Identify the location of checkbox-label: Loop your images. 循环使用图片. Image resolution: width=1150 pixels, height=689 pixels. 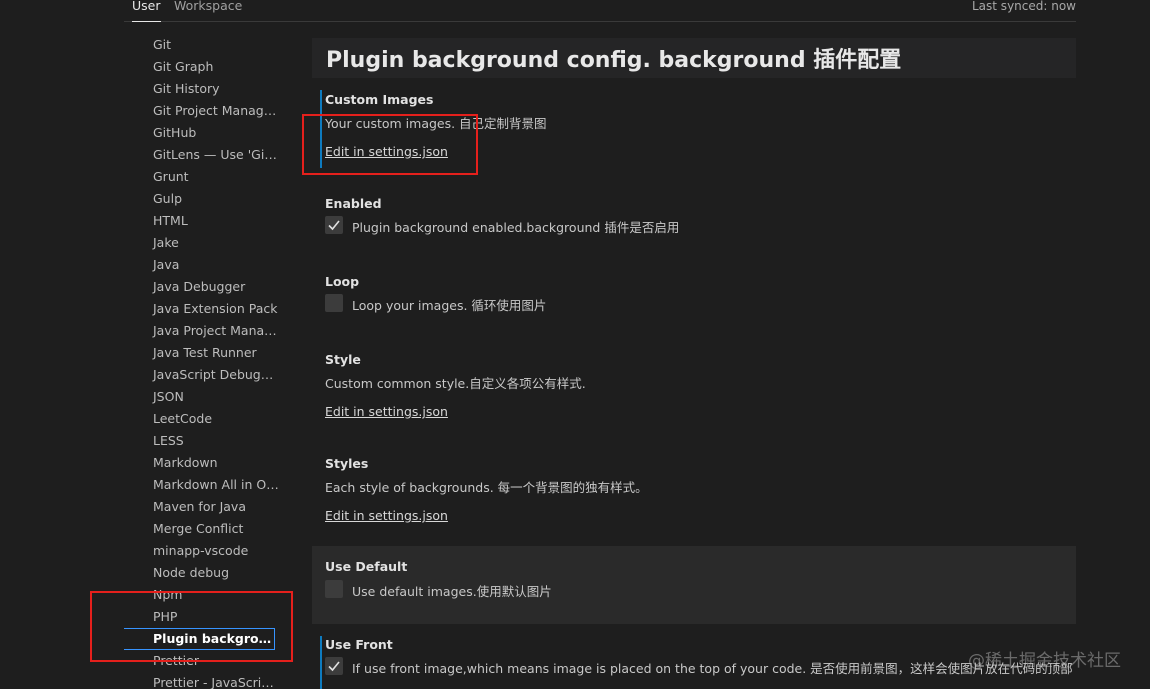
(449, 305).